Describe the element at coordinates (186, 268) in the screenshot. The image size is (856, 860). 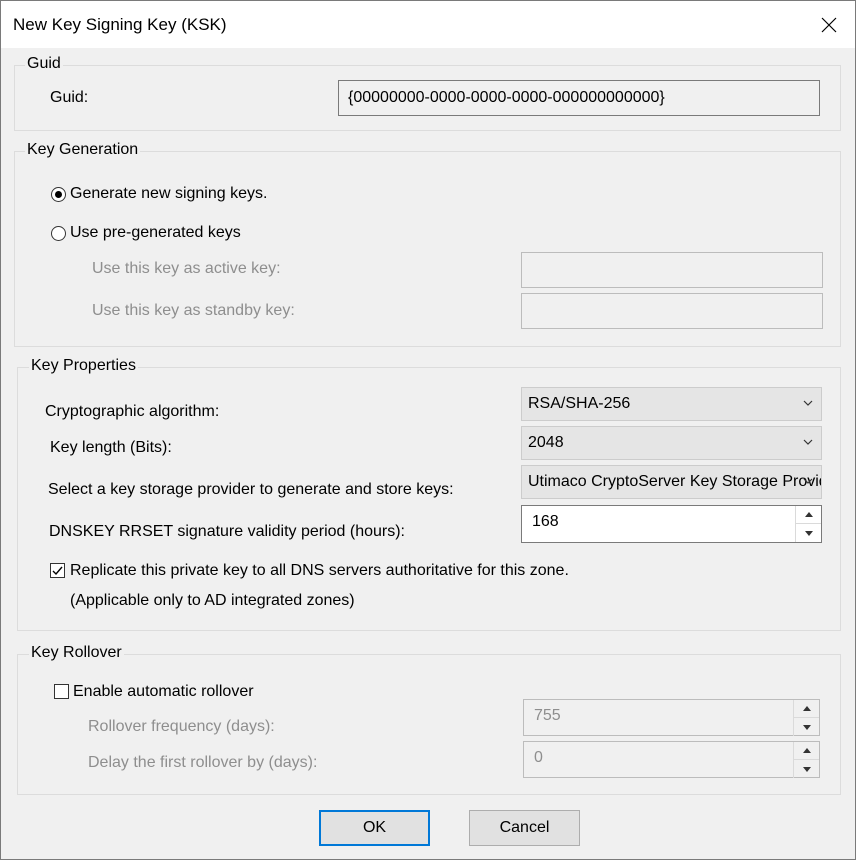
I see `active-key-label: Use this key as active key:` at that location.